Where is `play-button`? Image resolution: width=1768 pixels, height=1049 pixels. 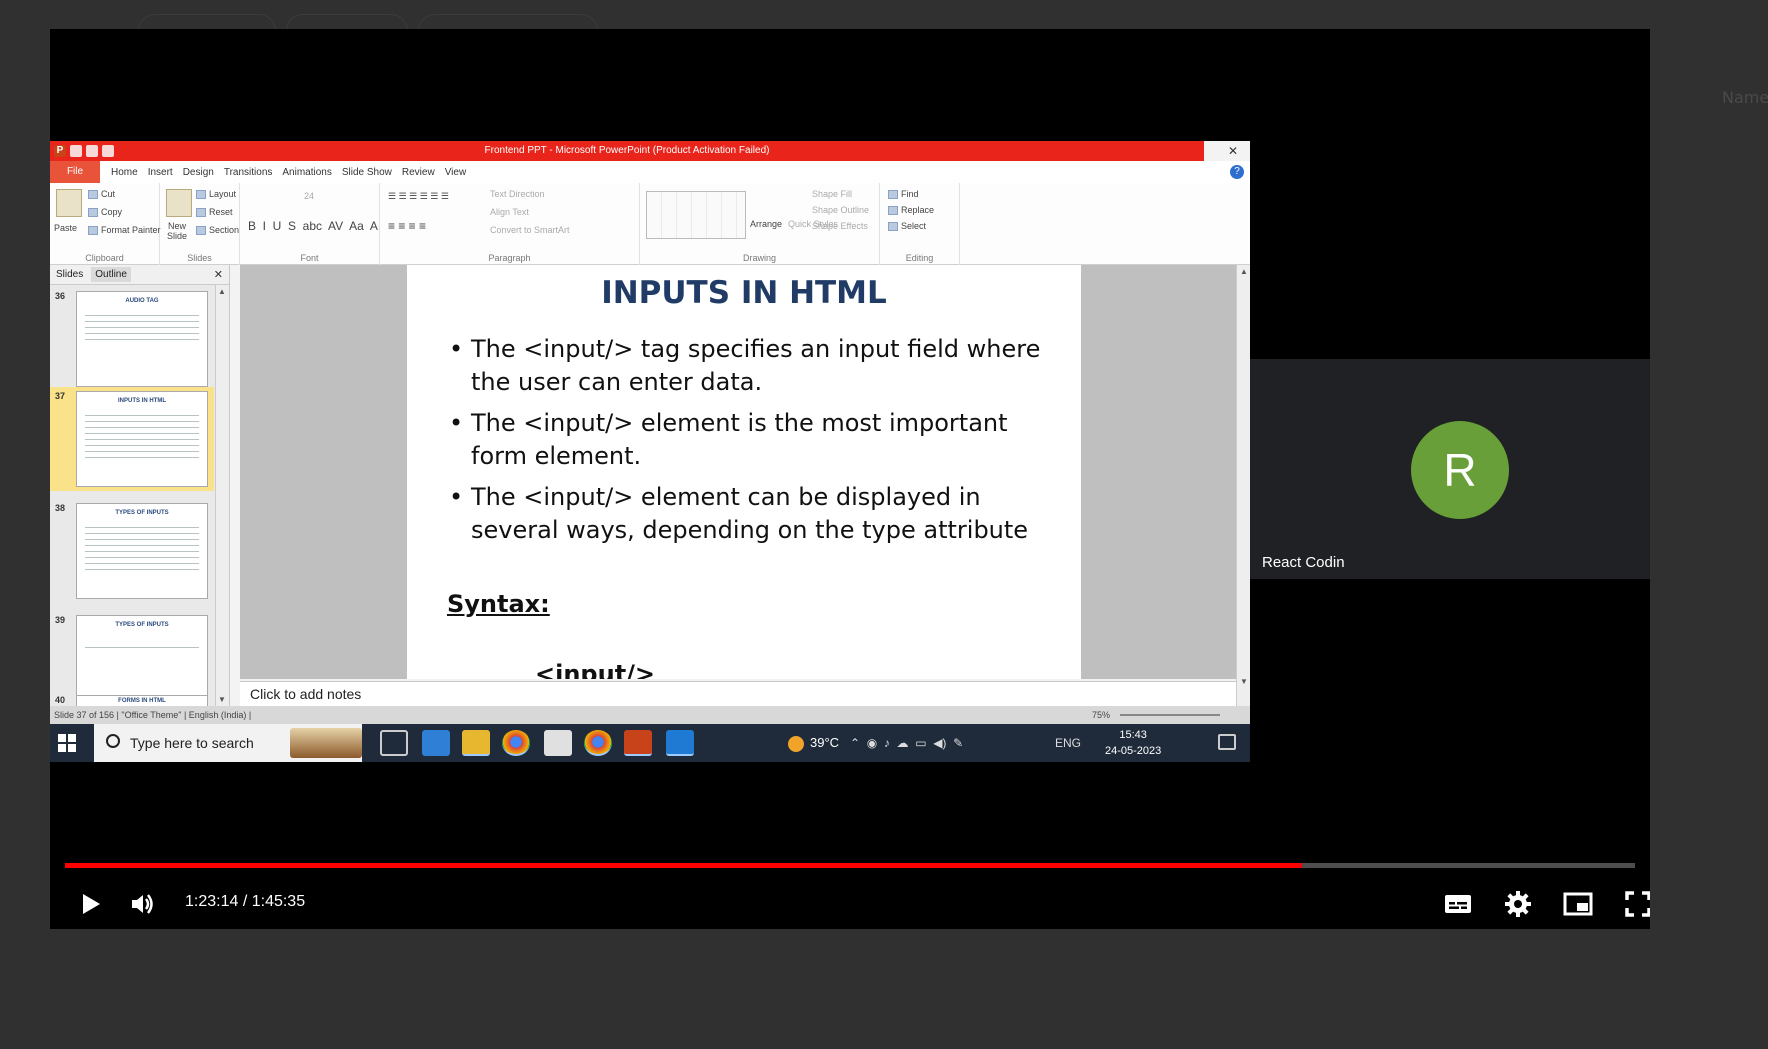 play-button is located at coordinates (90, 904).